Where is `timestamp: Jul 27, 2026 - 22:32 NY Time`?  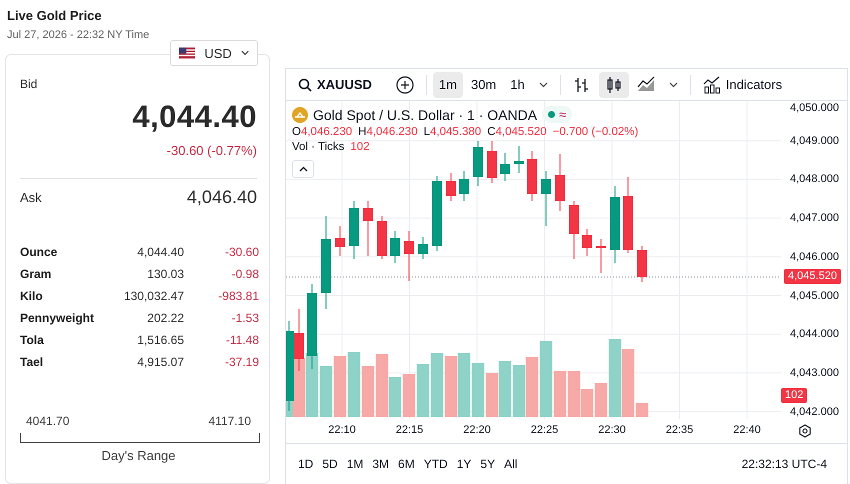 timestamp: Jul 27, 2026 - 22:32 NY Time is located at coordinates (78, 35).